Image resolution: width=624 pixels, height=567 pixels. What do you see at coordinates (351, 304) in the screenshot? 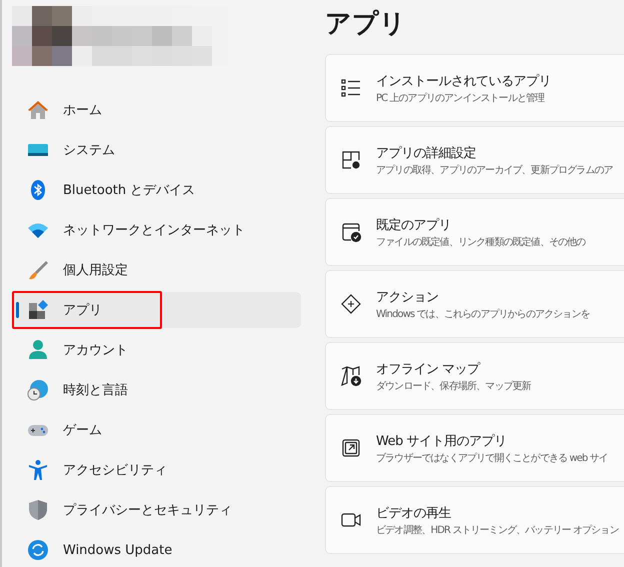
I see `action-icon` at bounding box center [351, 304].